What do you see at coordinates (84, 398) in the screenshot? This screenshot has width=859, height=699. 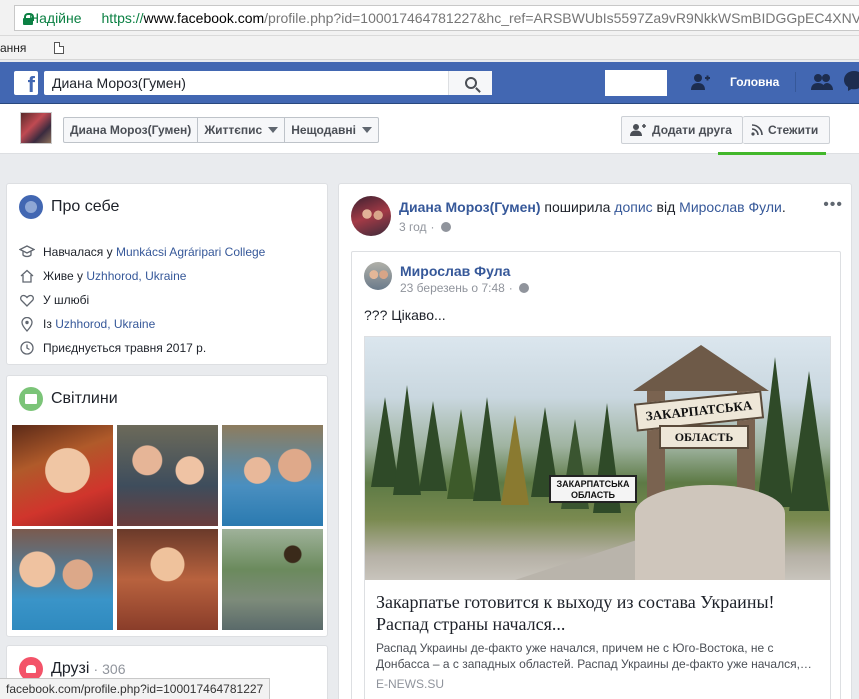 I see `photos-title-label: Світлини` at bounding box center [84, 398].